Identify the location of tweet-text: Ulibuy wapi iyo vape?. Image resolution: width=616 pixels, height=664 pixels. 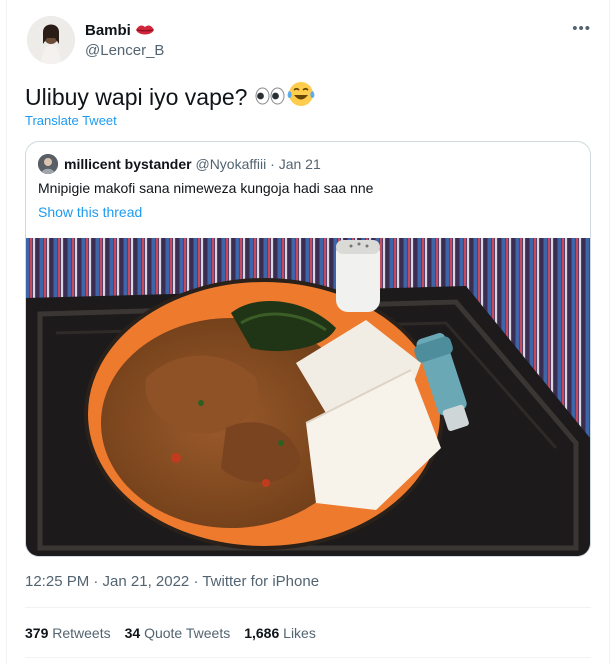
(136, 96).